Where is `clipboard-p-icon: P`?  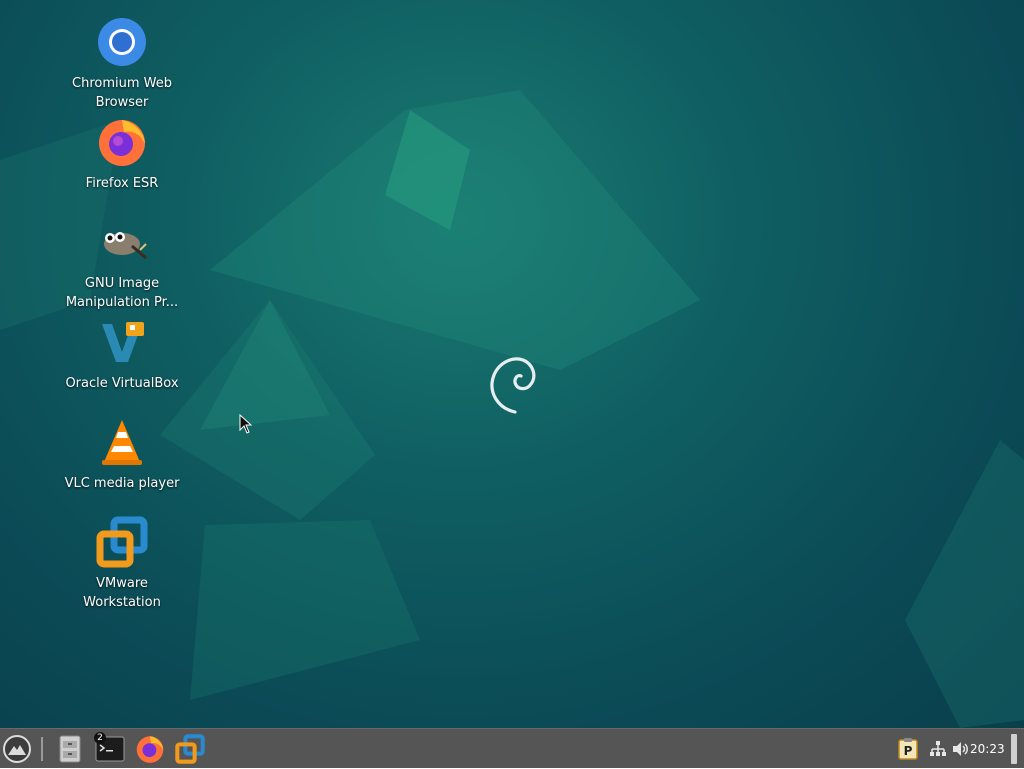 clipboard-p-icon: P is located at coordinates (908, 749).